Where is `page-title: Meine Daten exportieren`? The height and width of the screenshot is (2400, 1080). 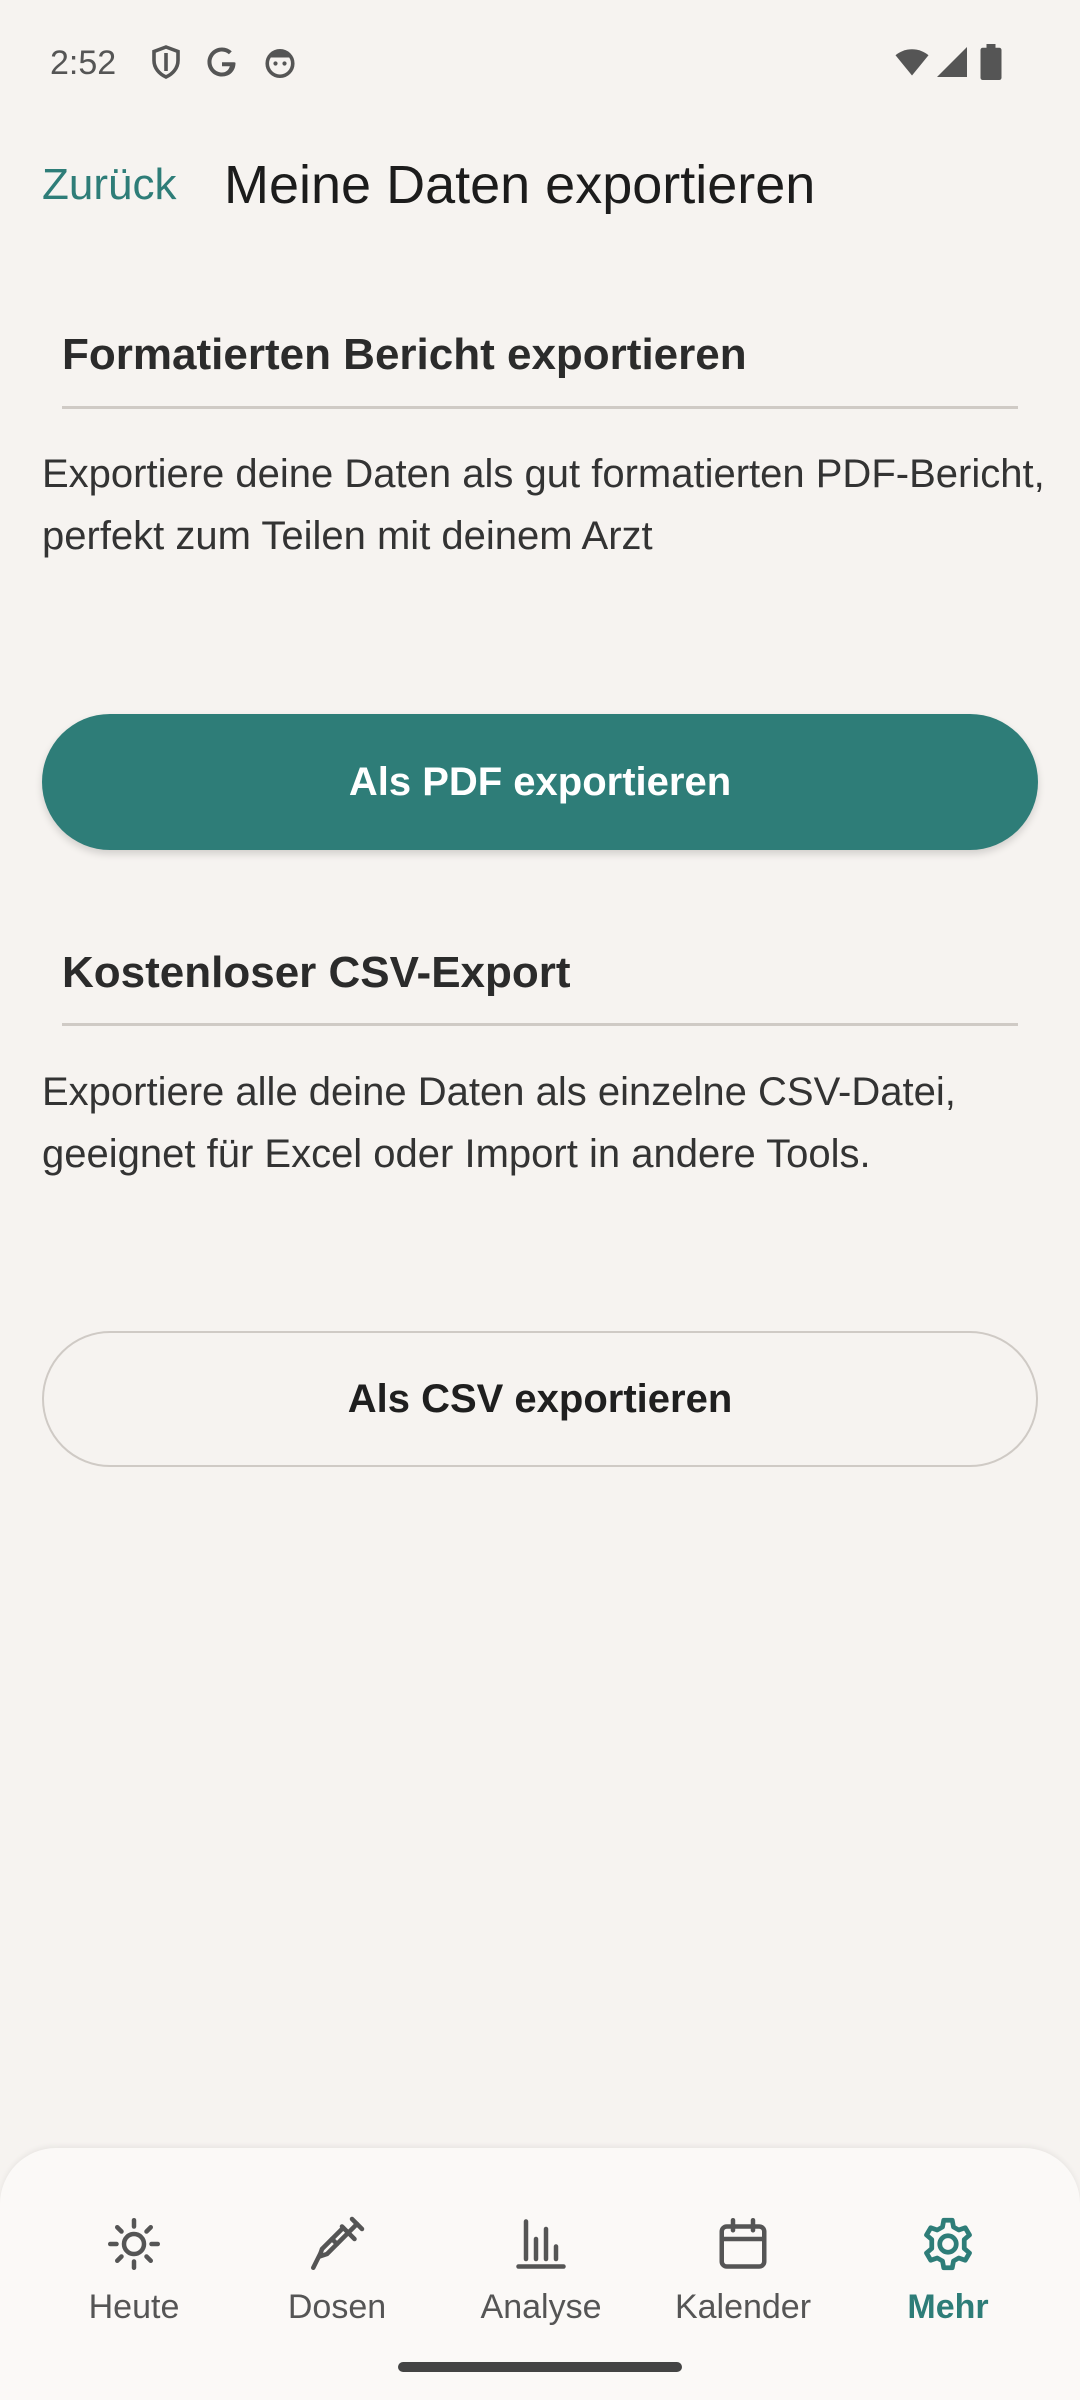
page-title: Meine Daten exportieren is located at coordinates (520, 185).